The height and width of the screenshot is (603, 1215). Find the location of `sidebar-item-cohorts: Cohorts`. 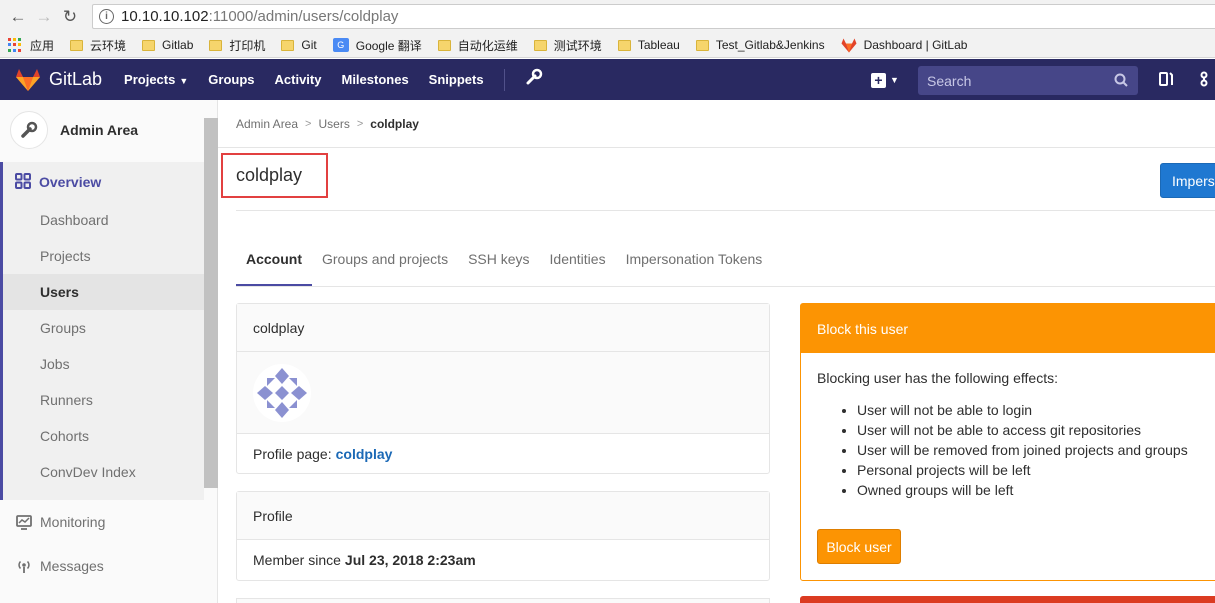

sidebar-item-cohorts: Cohorts is located at coordinates (103, 436).